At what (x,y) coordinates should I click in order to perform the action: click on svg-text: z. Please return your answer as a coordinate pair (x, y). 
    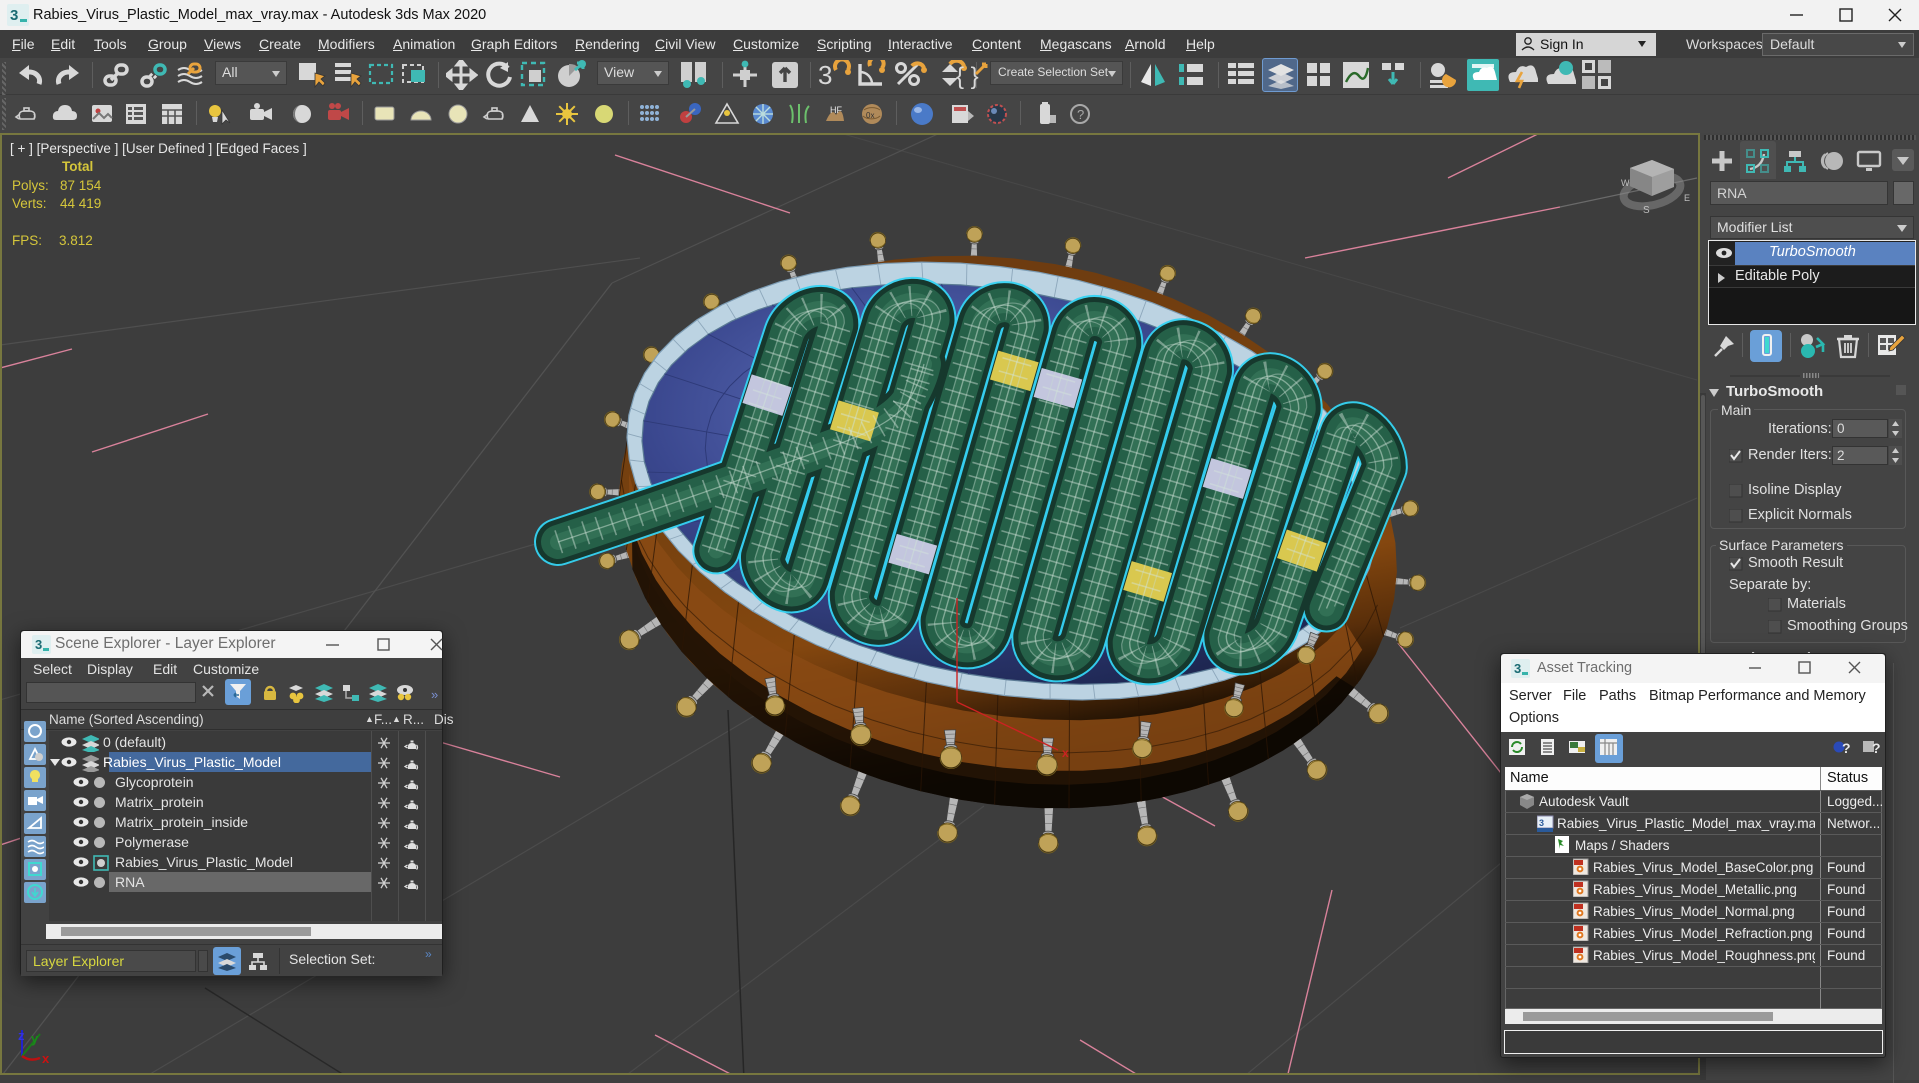
    Looking at the image, I should click on (21, 1035).